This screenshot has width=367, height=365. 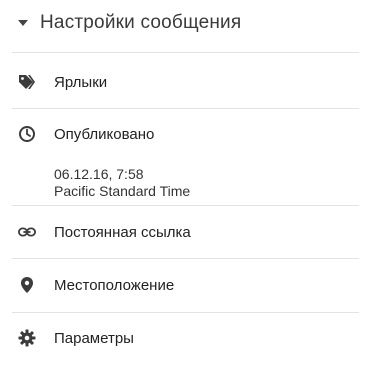 I want to click on published-date: 06.12.16, 7:58, so click(x=99, y=174).